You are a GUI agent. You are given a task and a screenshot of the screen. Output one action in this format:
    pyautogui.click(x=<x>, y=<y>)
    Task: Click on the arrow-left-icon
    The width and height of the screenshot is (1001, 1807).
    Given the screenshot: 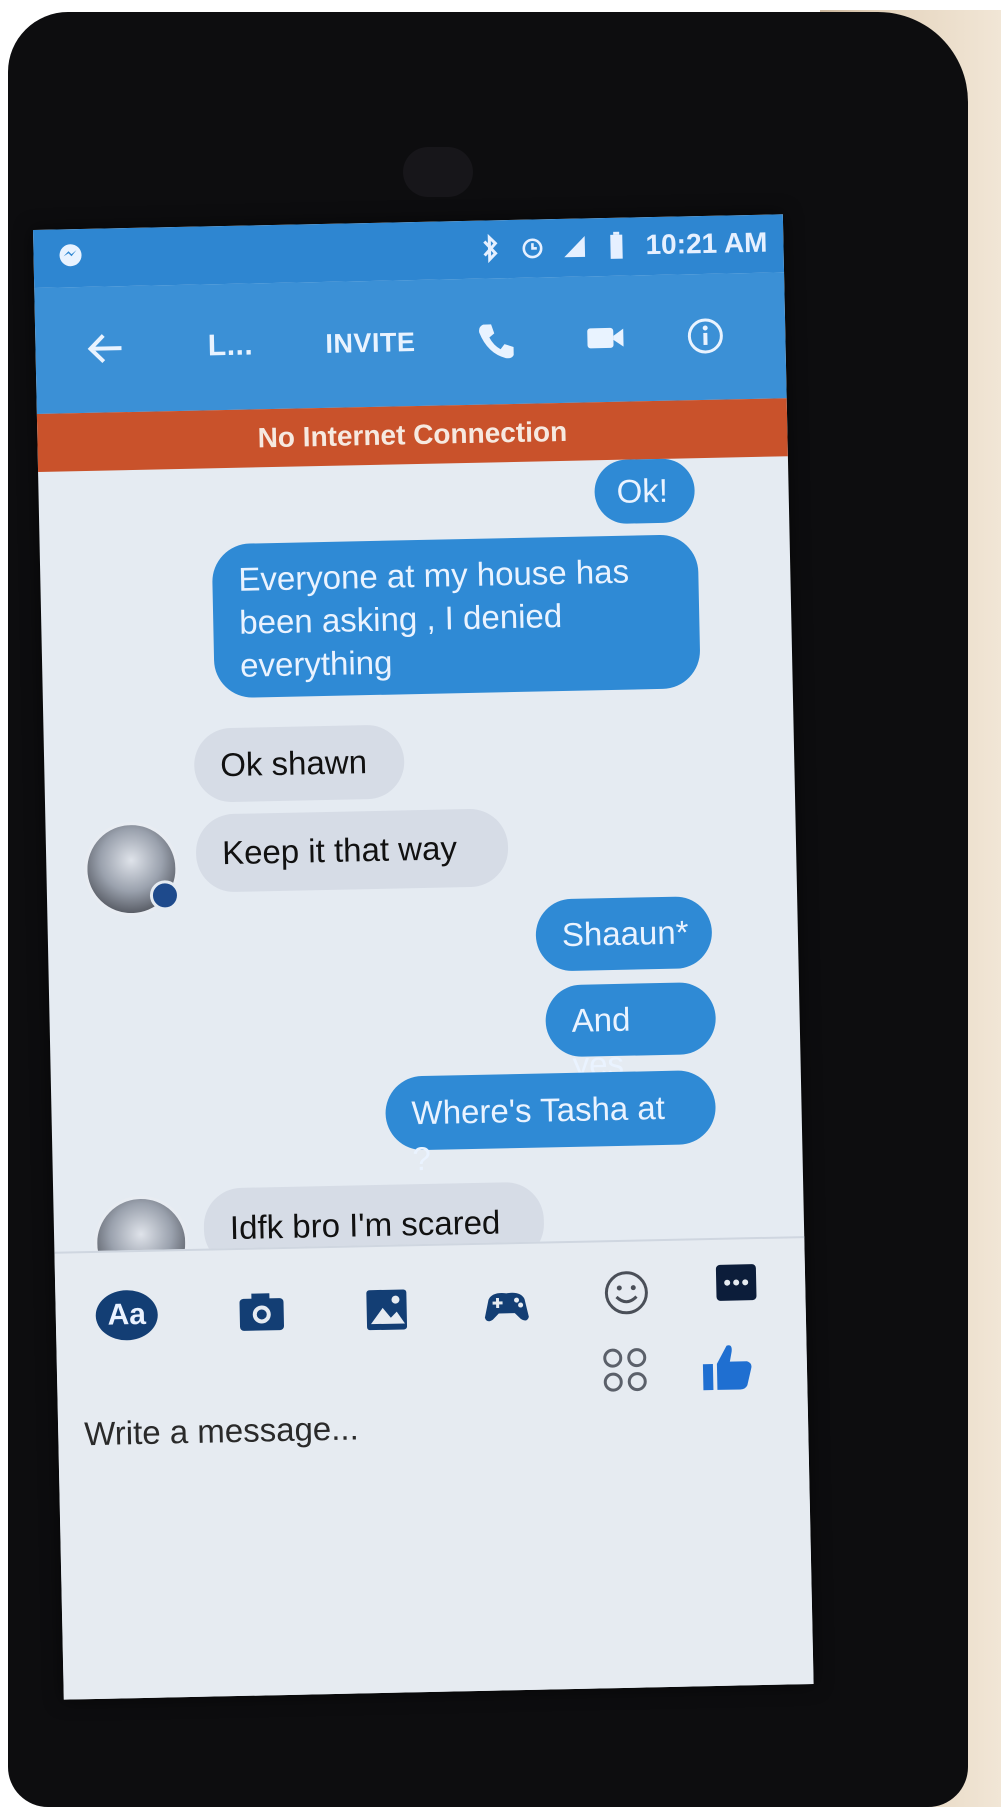 What is the action you would take?
    pyautogui.click(x=104, y=348)
    